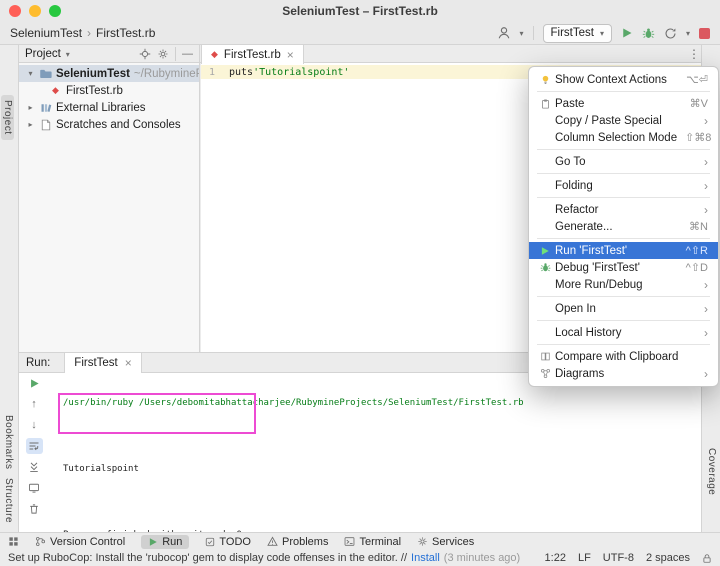  What do you see at coordinates (688, 33) in the screenshot?
I see `more-run-options-icon: ▾` at bounding box center [688, 33].